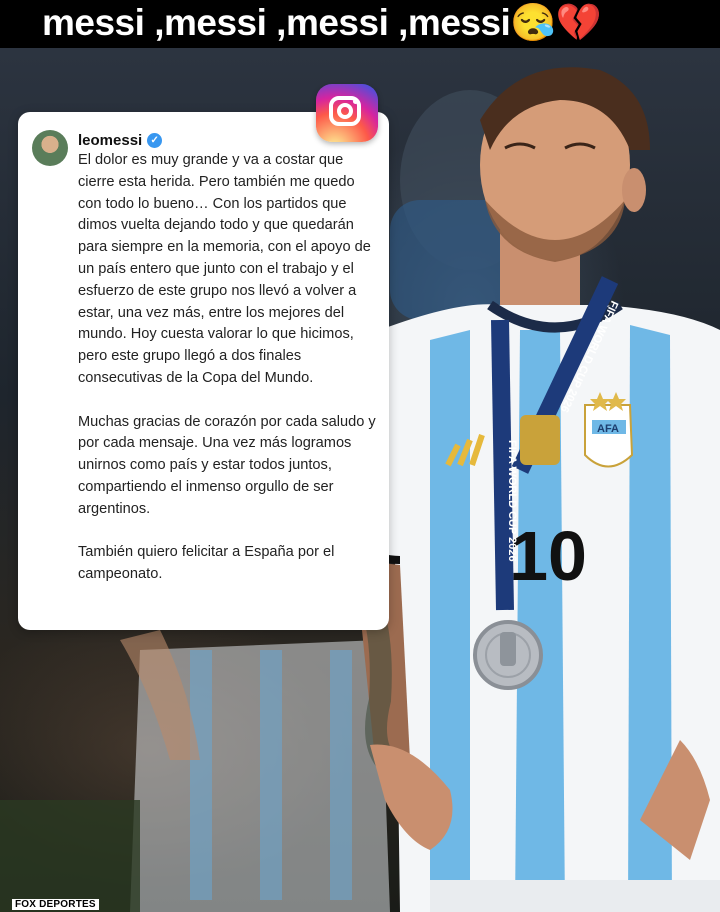  I want to click on lanyard-text-left: FIFA WORLD CUP 2026, so click(512, 501).